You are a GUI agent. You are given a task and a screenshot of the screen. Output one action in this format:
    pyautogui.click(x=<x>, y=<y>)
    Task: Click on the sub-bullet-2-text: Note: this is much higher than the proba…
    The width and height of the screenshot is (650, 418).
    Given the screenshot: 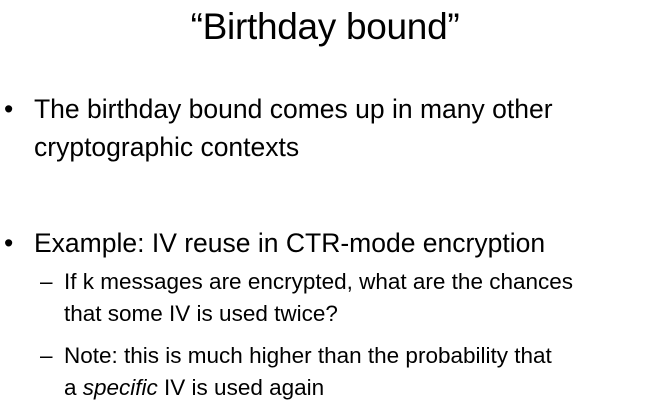 What is the action you would take?
    pyautogui.click(x=357, y=372)
    